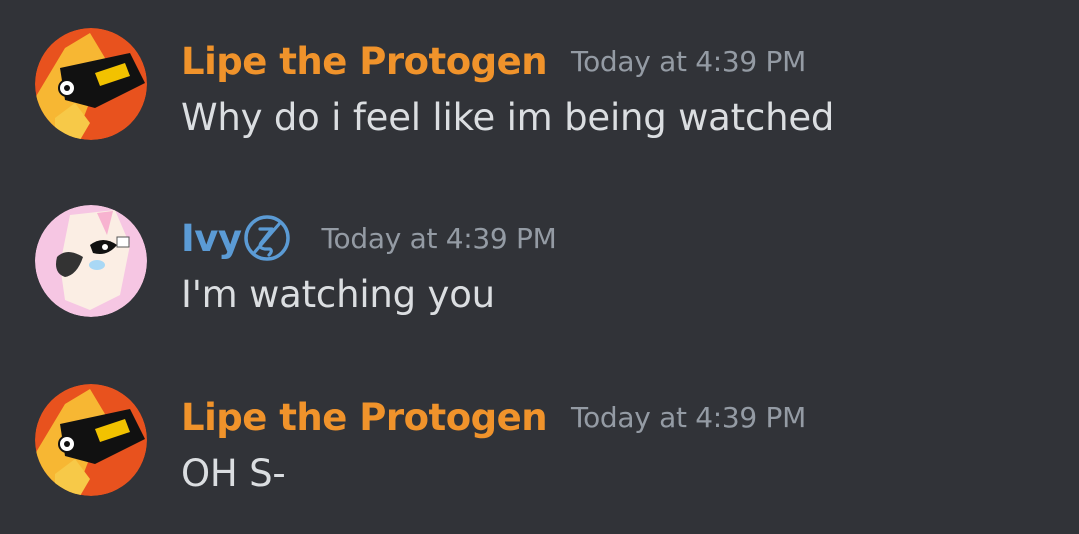 The width and height of the screenshot is (1079, 534). I want to click on message-text: OH S-, so click(233, 473).